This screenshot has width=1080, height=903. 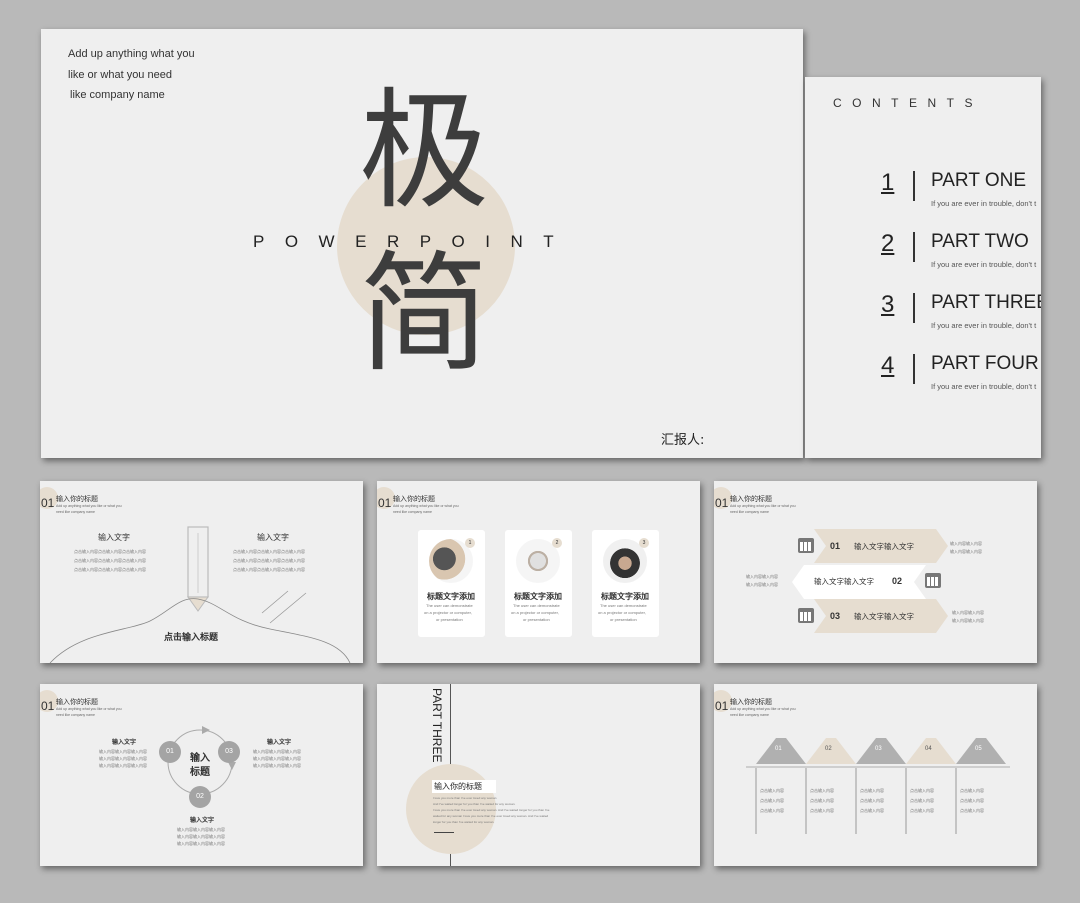 What do you see at coordinates (984, 325) in the screenshot?
I see `contents-item-3-desc: If you are ever in trouble, don't t` at bounding box center [984, 325].